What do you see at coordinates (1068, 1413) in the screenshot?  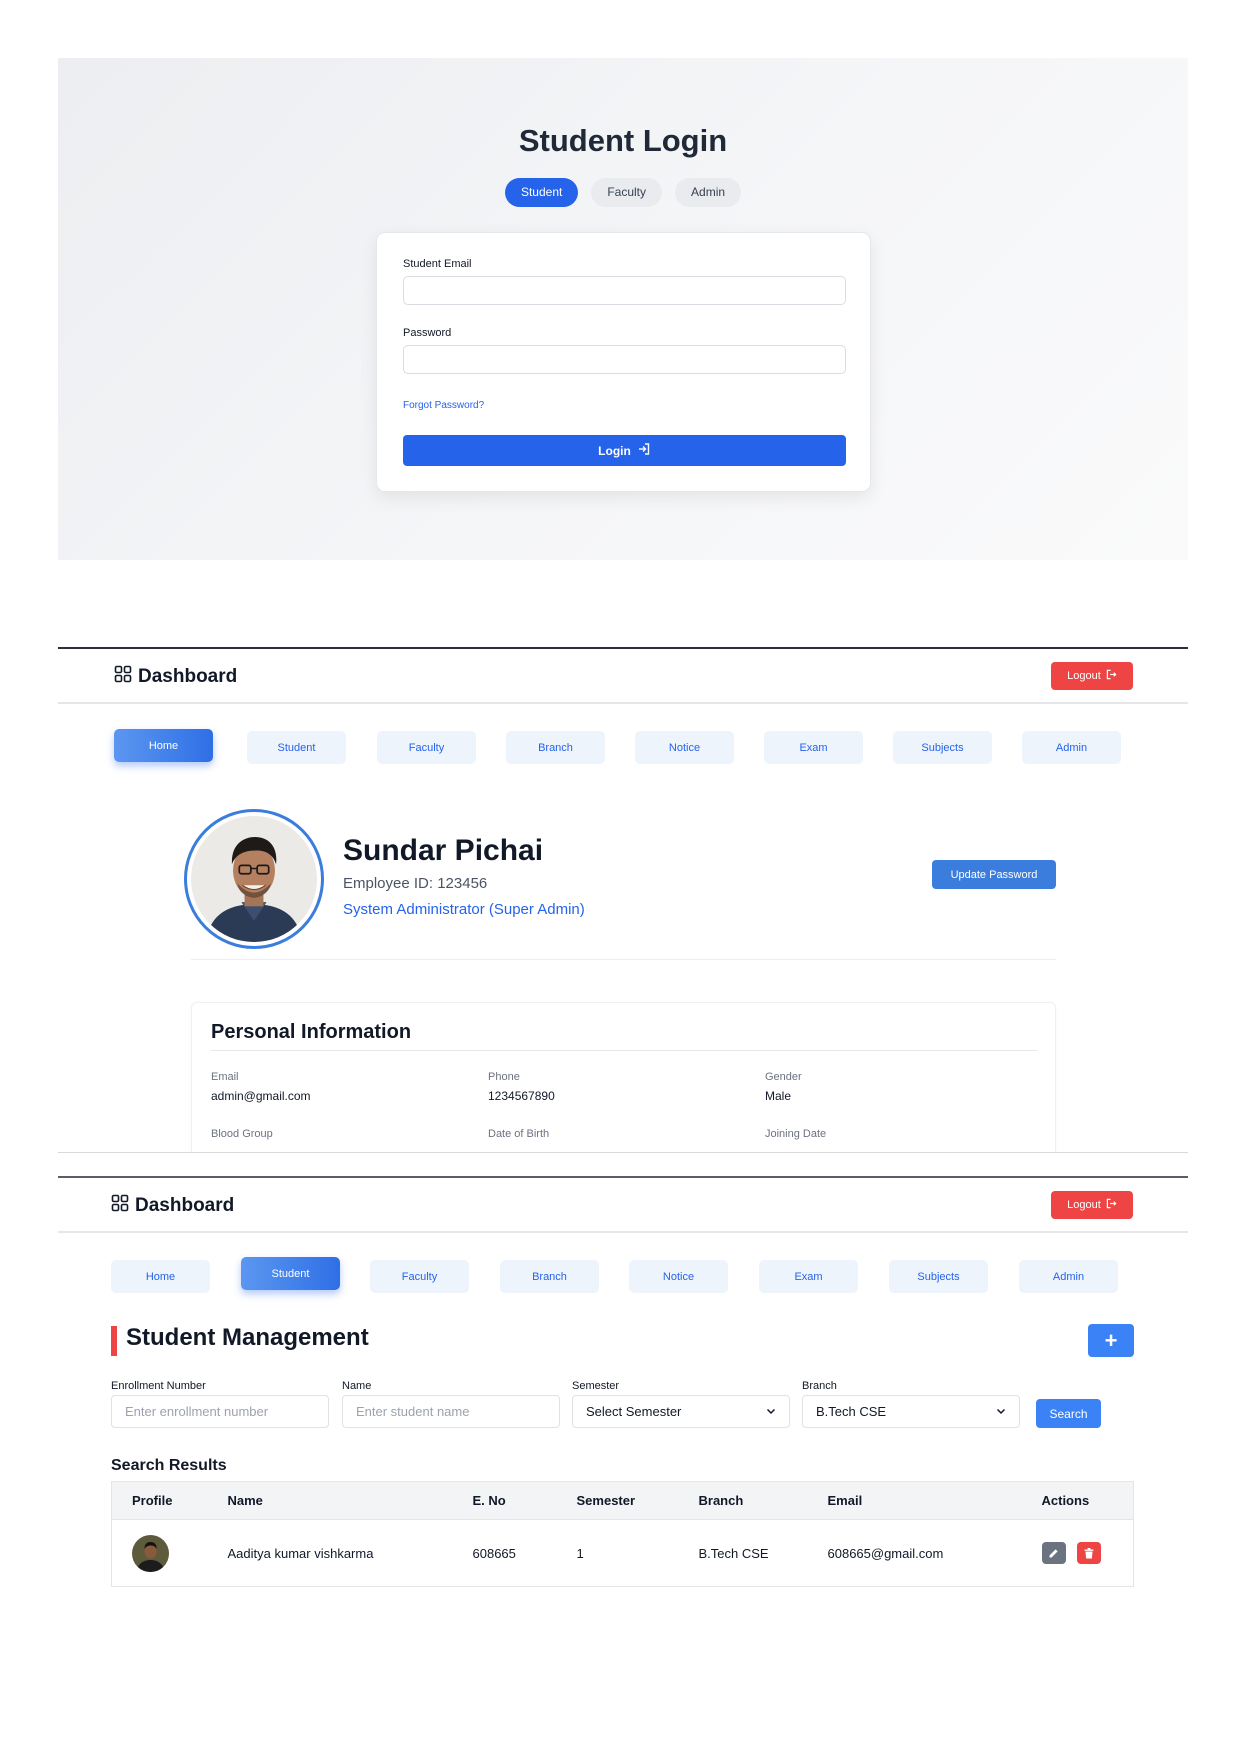 I see `search-button: Search` at bounding box center [1068, 1413].